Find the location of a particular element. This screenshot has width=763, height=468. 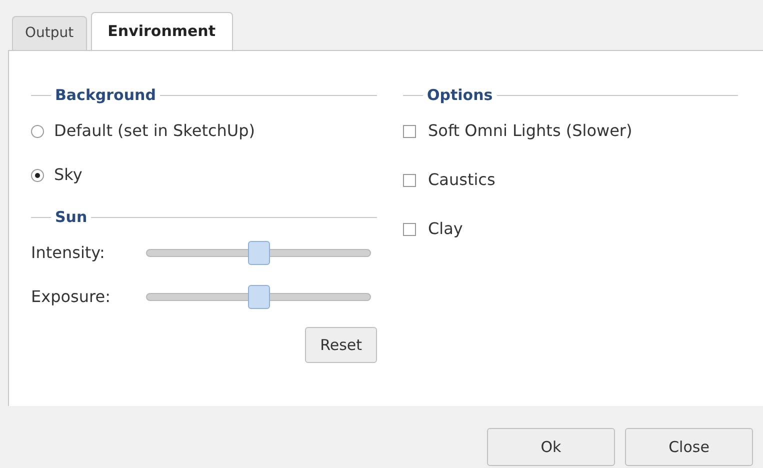

dialog-button: Close is located at coordinates (689, 447).